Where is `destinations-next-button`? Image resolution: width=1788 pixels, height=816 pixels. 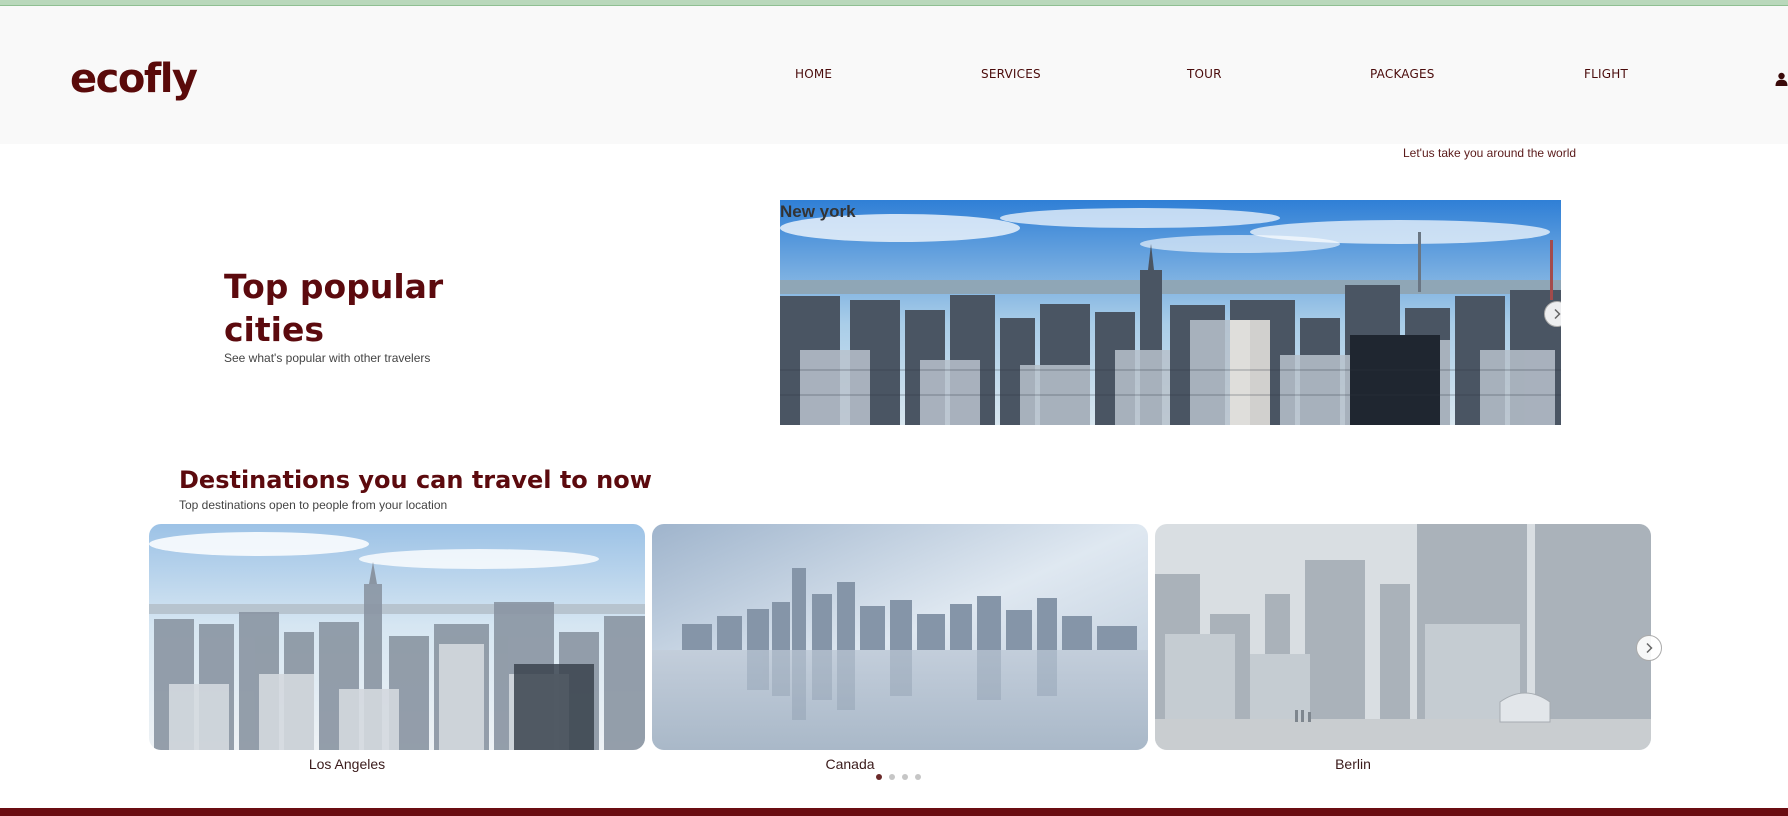 destinations-next-button is located at coordinates (1649, 648).